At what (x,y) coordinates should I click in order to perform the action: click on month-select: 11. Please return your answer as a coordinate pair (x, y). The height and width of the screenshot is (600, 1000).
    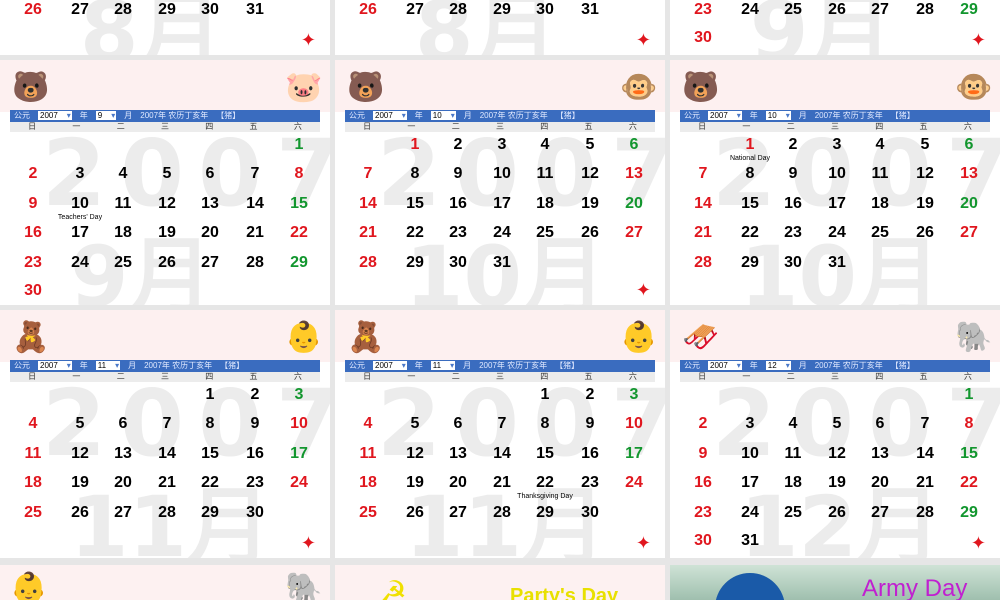
    Looking at the image, I should click on (108, 365).